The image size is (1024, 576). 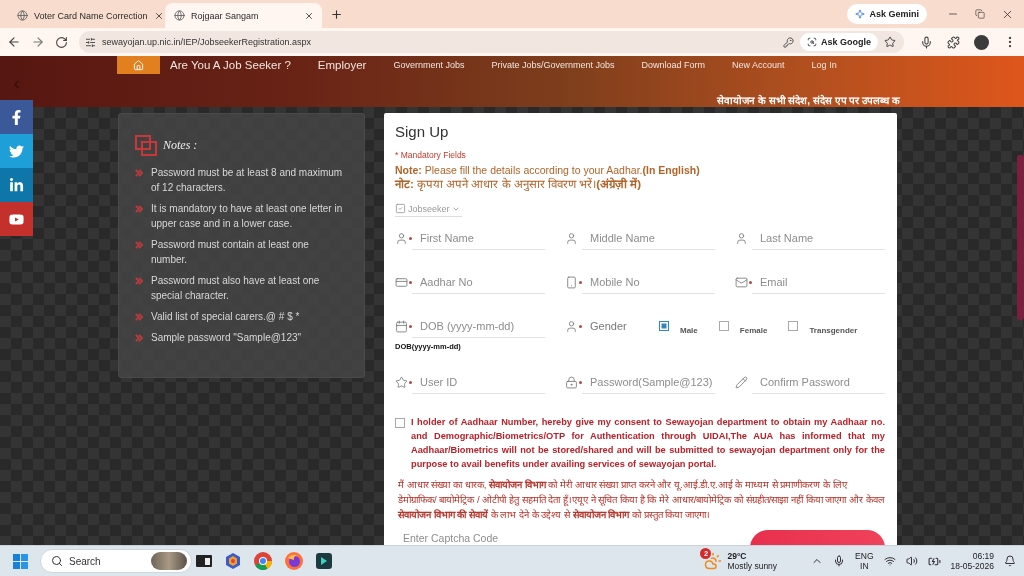 What do you see at coordinates (90, 42) in the screenshot?
I see `sliders-icon` at bounding box center [90, 42].